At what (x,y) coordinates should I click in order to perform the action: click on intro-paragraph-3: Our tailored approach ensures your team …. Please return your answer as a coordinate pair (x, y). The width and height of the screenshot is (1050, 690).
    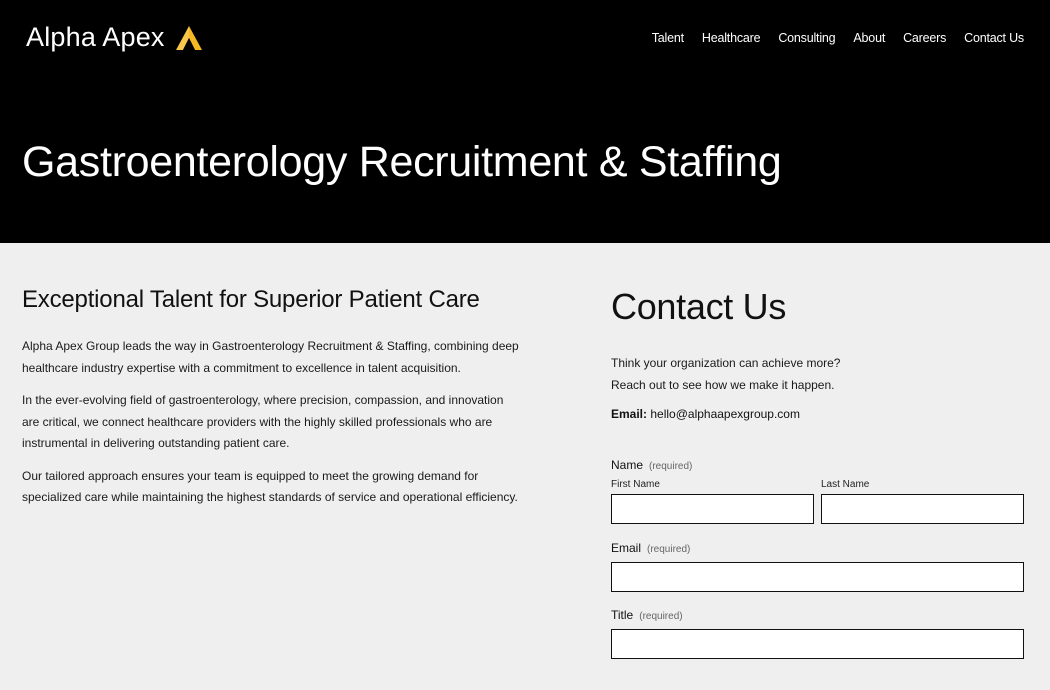
    Looking at the image, I should click on (270, 486).